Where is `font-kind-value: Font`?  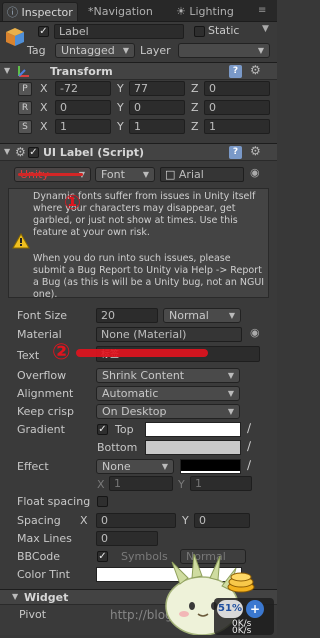
font-kind-value: Font is located at coordinates (113, 174).